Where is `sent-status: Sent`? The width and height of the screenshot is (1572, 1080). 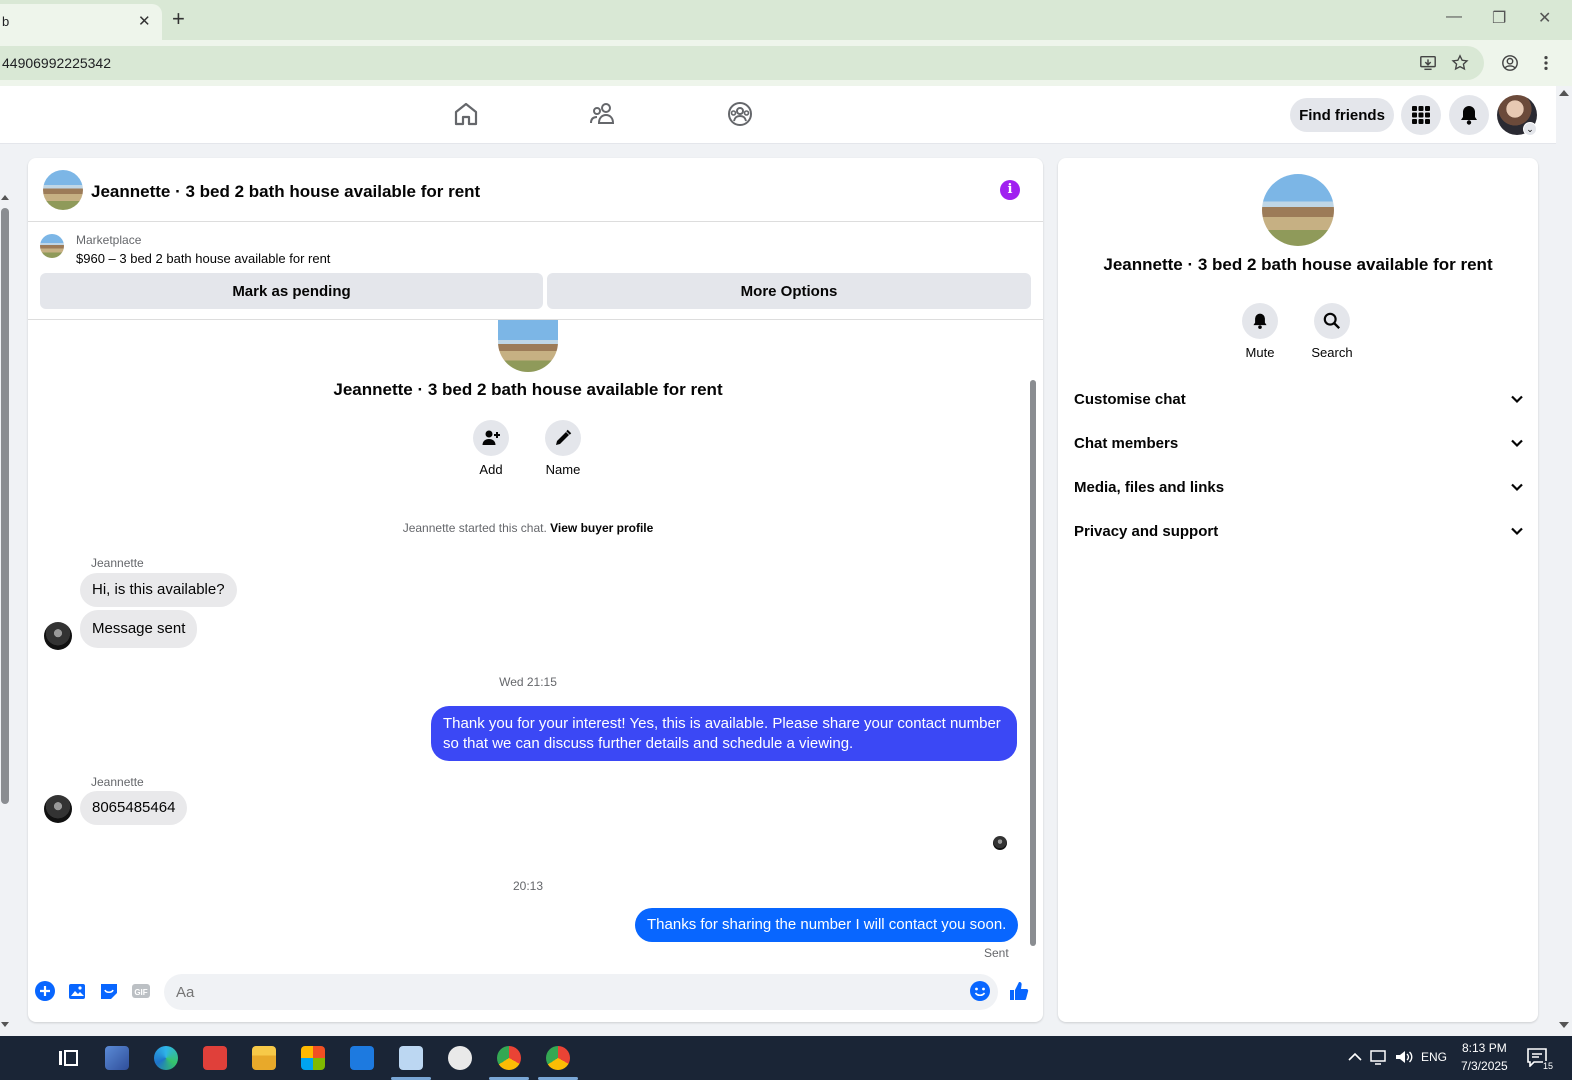
sent-status: Sent is located at coordinates (996, 953).